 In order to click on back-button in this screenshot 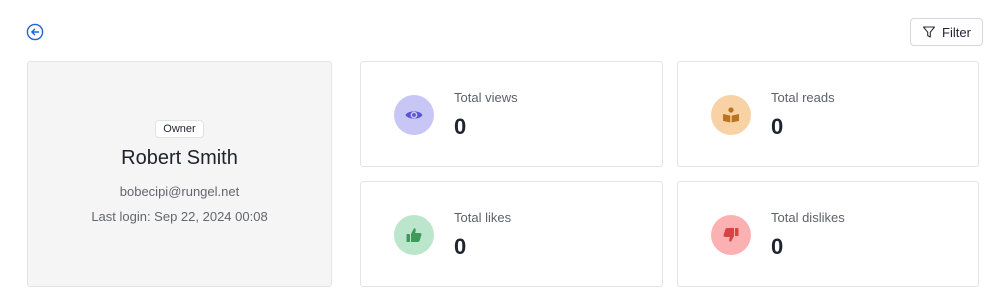, I will do `click(35, 32)`.